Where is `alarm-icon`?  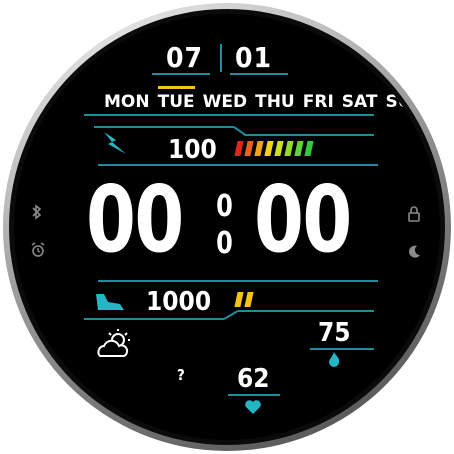
alarm-icon is located at coordinates (38, 250).